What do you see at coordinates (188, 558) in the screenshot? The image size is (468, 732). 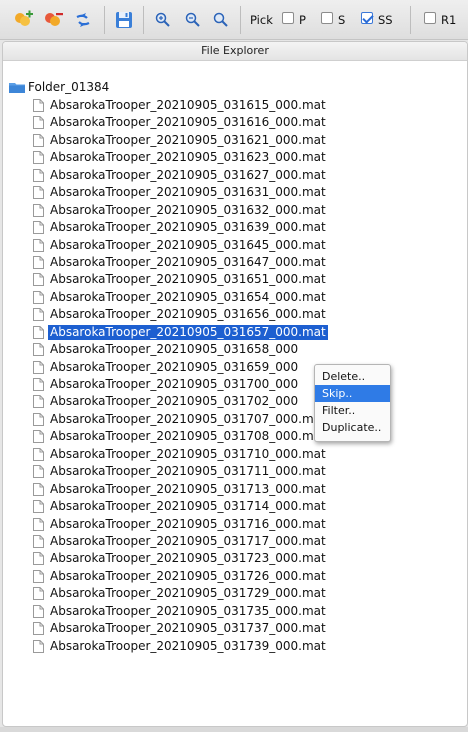 I see `file-label: AbsarokaTrooper_20210905_031723_000.mat` at bounding box center [188, 558].